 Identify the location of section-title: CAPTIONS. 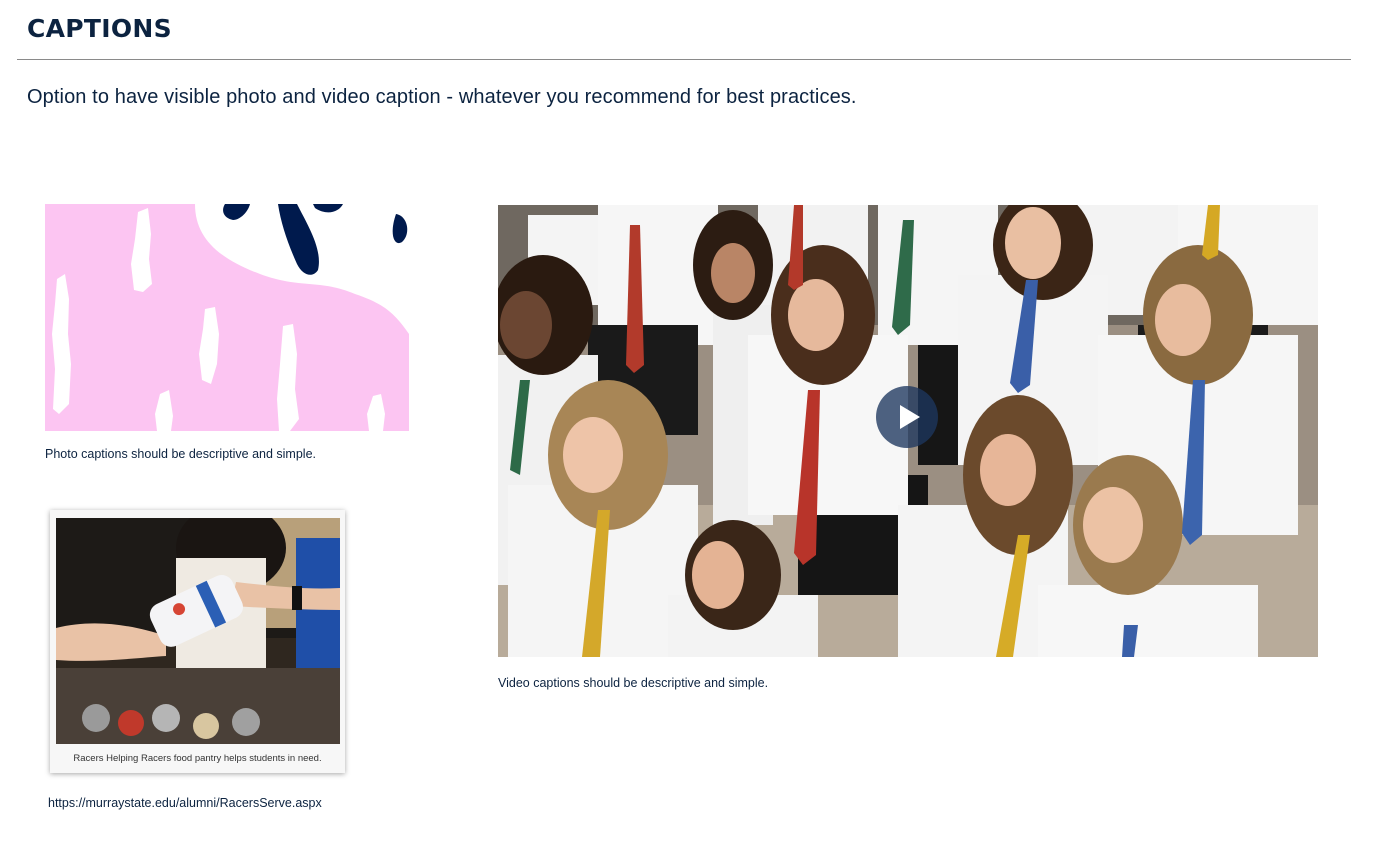
(99, 28).